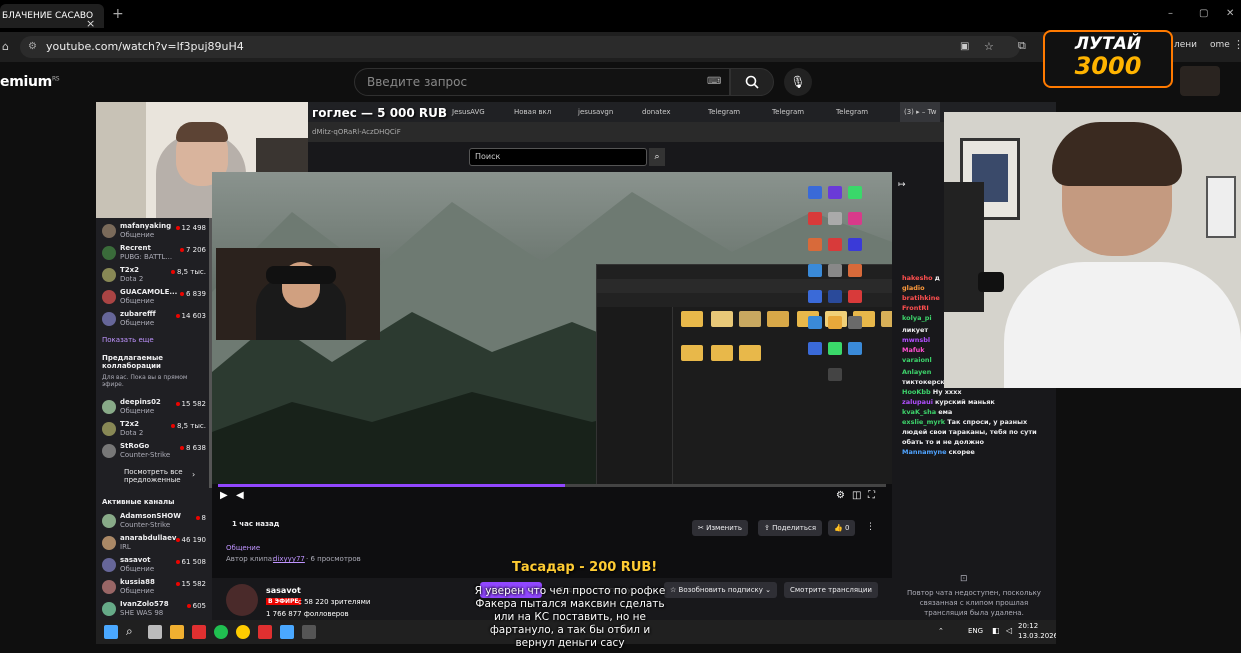  I want to click on watch-streams-button: Смотрите трансляции, so click(831, 590).